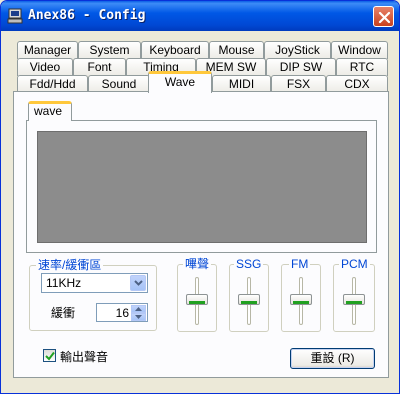 This screenshot has width=400, height=394. Describe the element at coordinates (297, 50) in the screenshot. I see `tab-joystick: JoyStick` at that location.